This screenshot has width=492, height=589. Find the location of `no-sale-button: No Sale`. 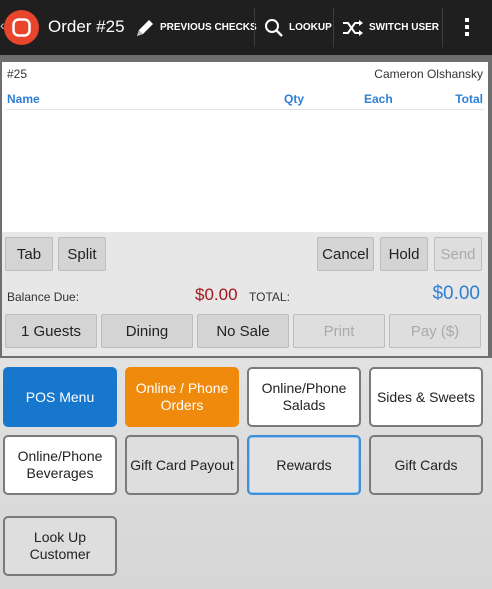

no-sale-button: No Sale is located at coordinates (243, 331).